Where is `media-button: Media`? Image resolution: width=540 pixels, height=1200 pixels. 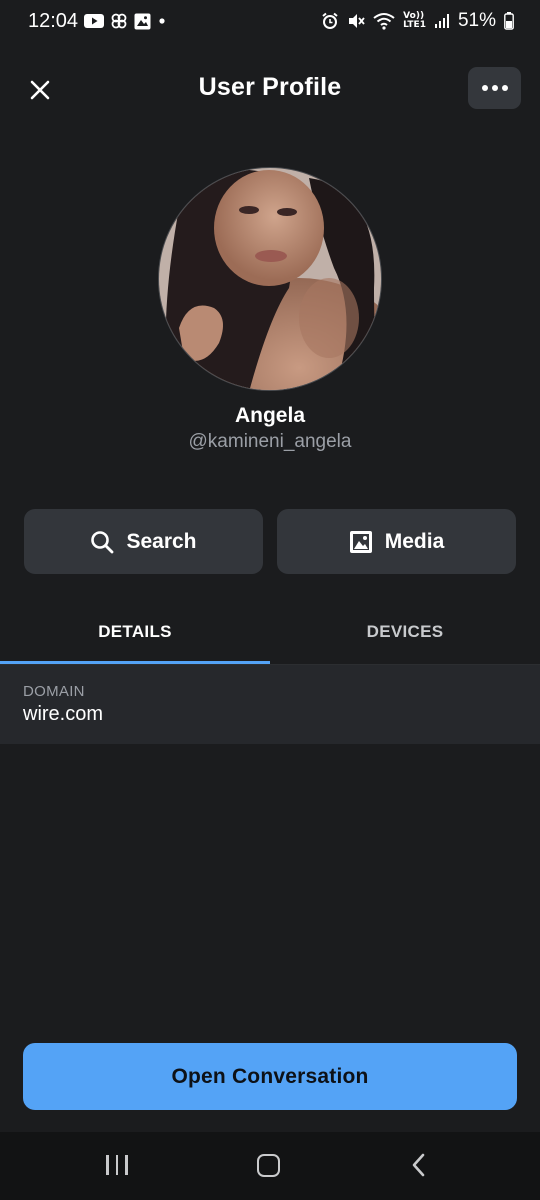
media-button: Media is located at coordinates (396, 541).